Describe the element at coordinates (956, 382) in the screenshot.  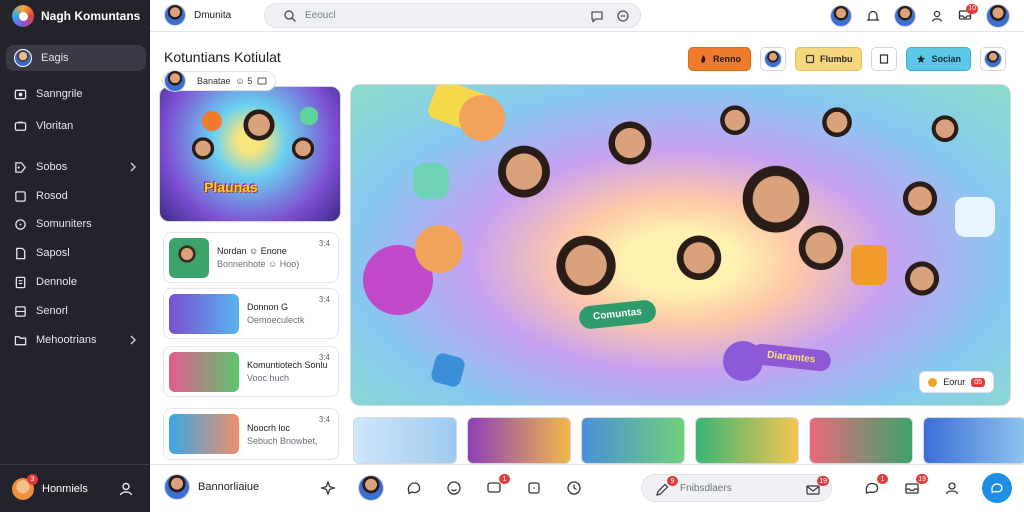
I see `hero-tag: Eorur 05` at that location.